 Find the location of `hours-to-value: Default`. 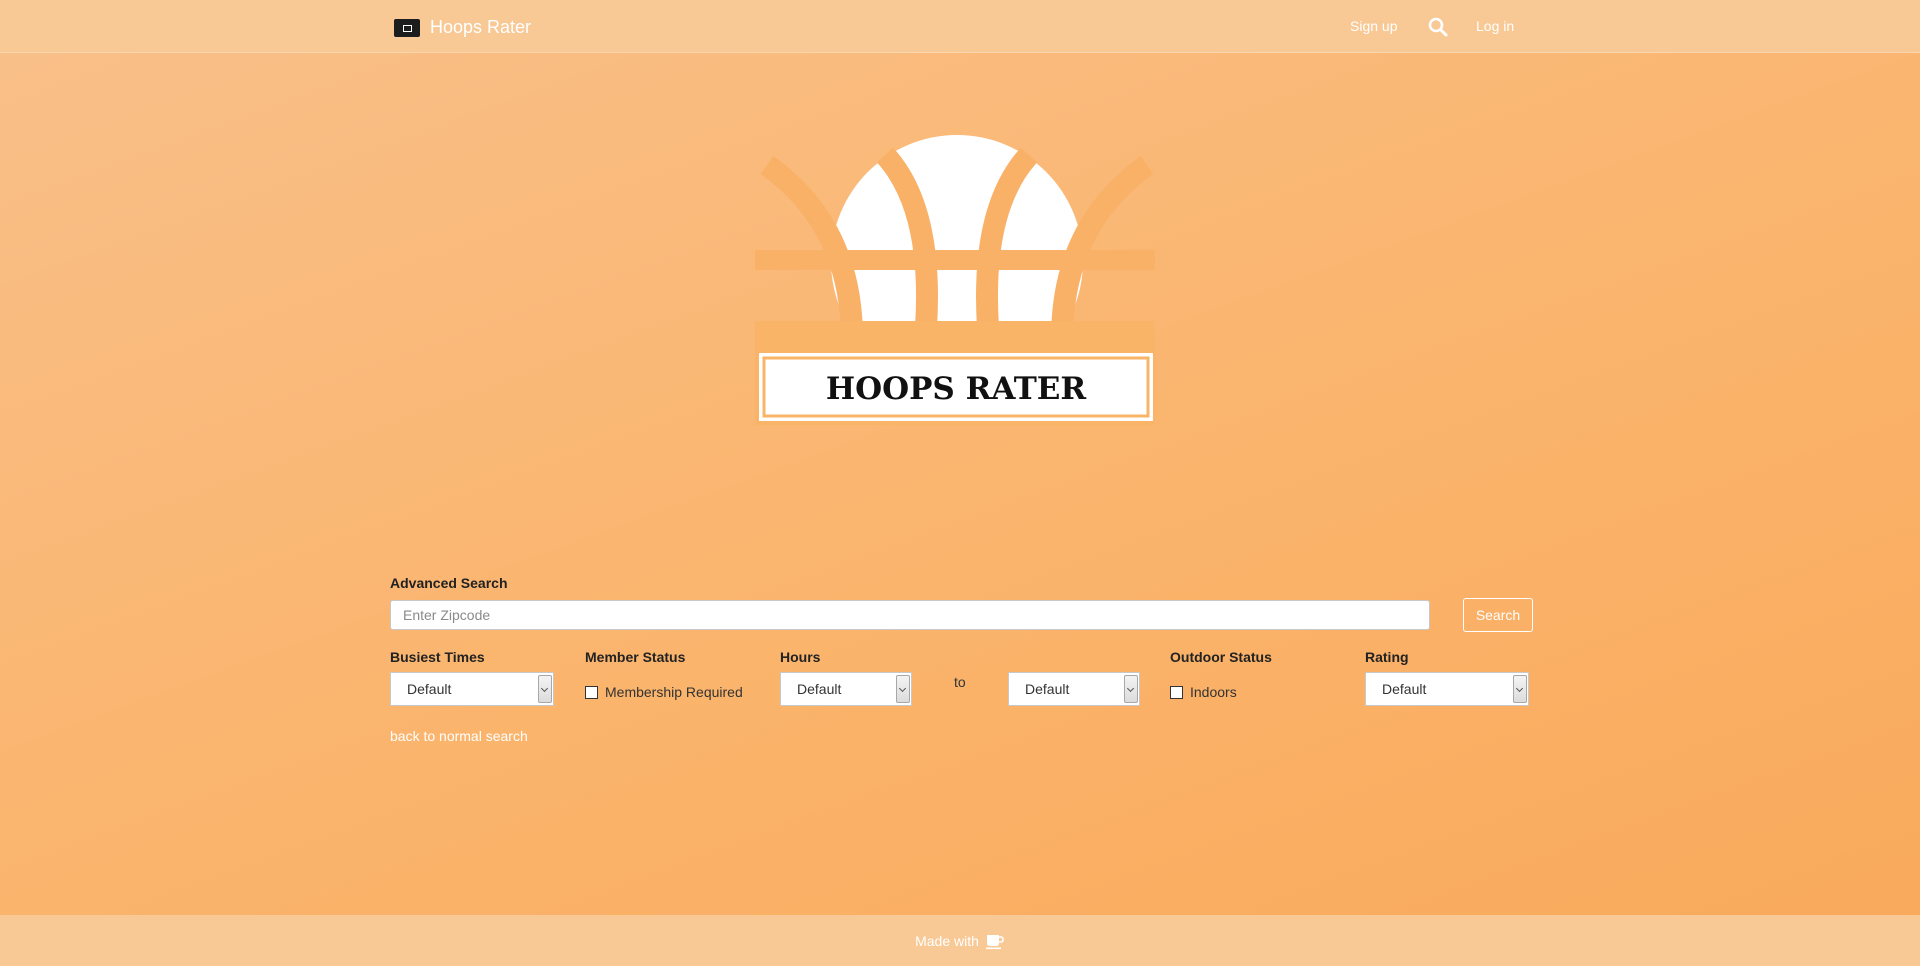

hours-to-value: Default is located at coordinates (1047, 689).